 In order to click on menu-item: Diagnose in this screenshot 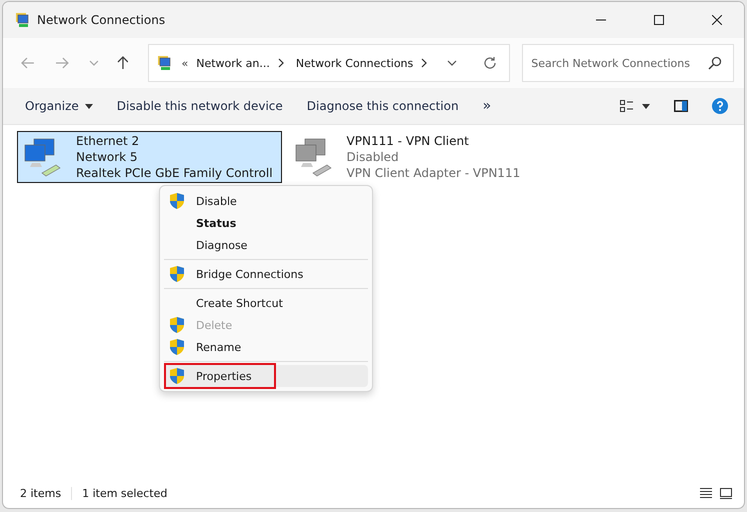, I will do `click(266, 245)`.